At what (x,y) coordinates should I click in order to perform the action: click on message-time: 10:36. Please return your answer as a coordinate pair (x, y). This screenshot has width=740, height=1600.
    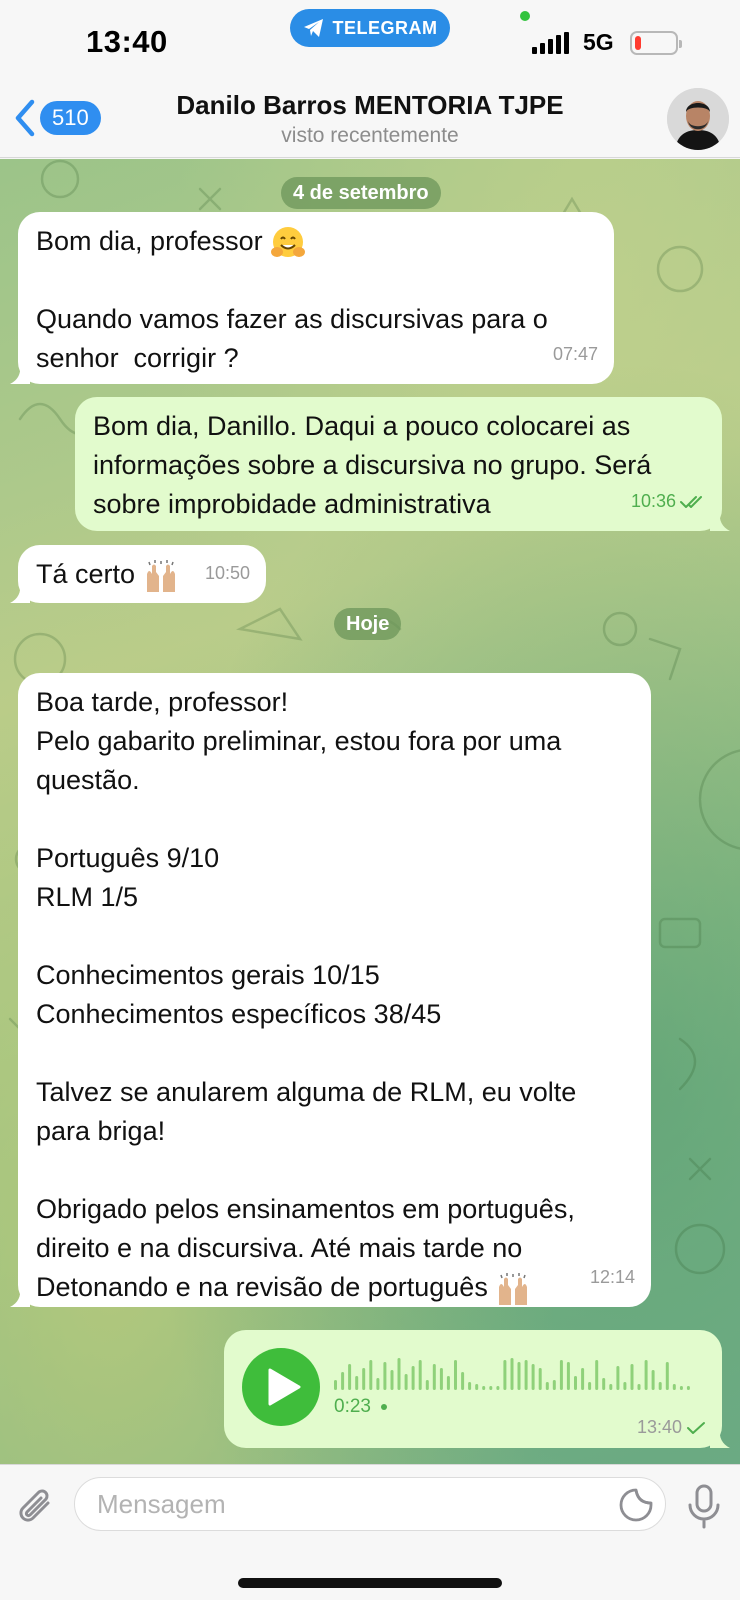
    Looking at the image, I should click on (653, 501).